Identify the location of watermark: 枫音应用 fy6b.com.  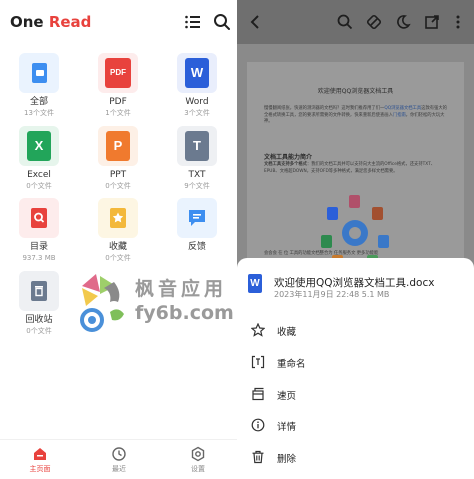
(160, 303).